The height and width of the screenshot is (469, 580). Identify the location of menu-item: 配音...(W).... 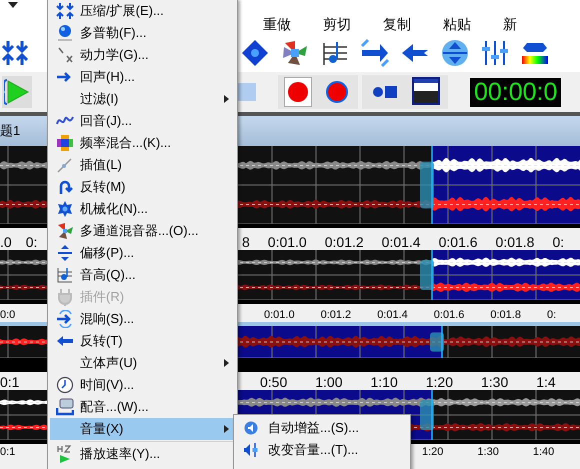
(142, 407).